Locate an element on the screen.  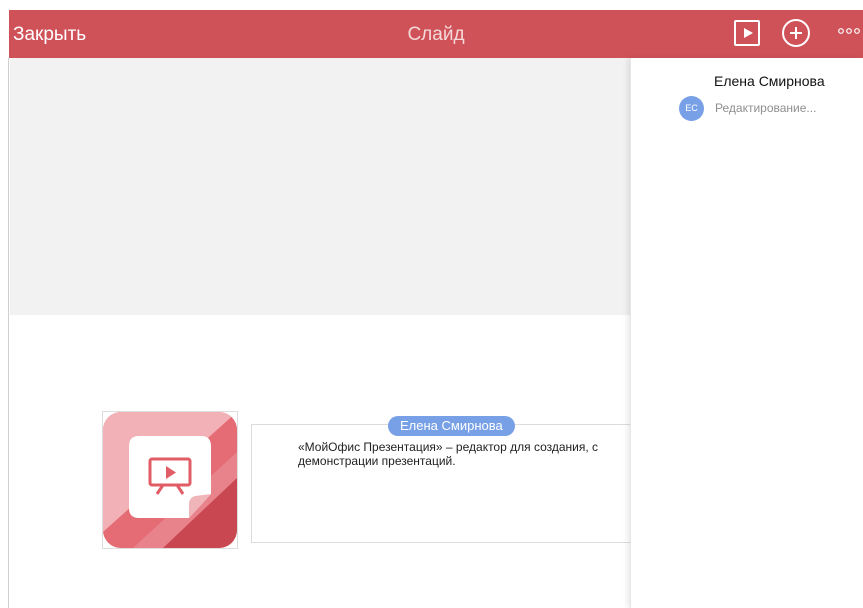
play-button is located at coordinates (747, 33).